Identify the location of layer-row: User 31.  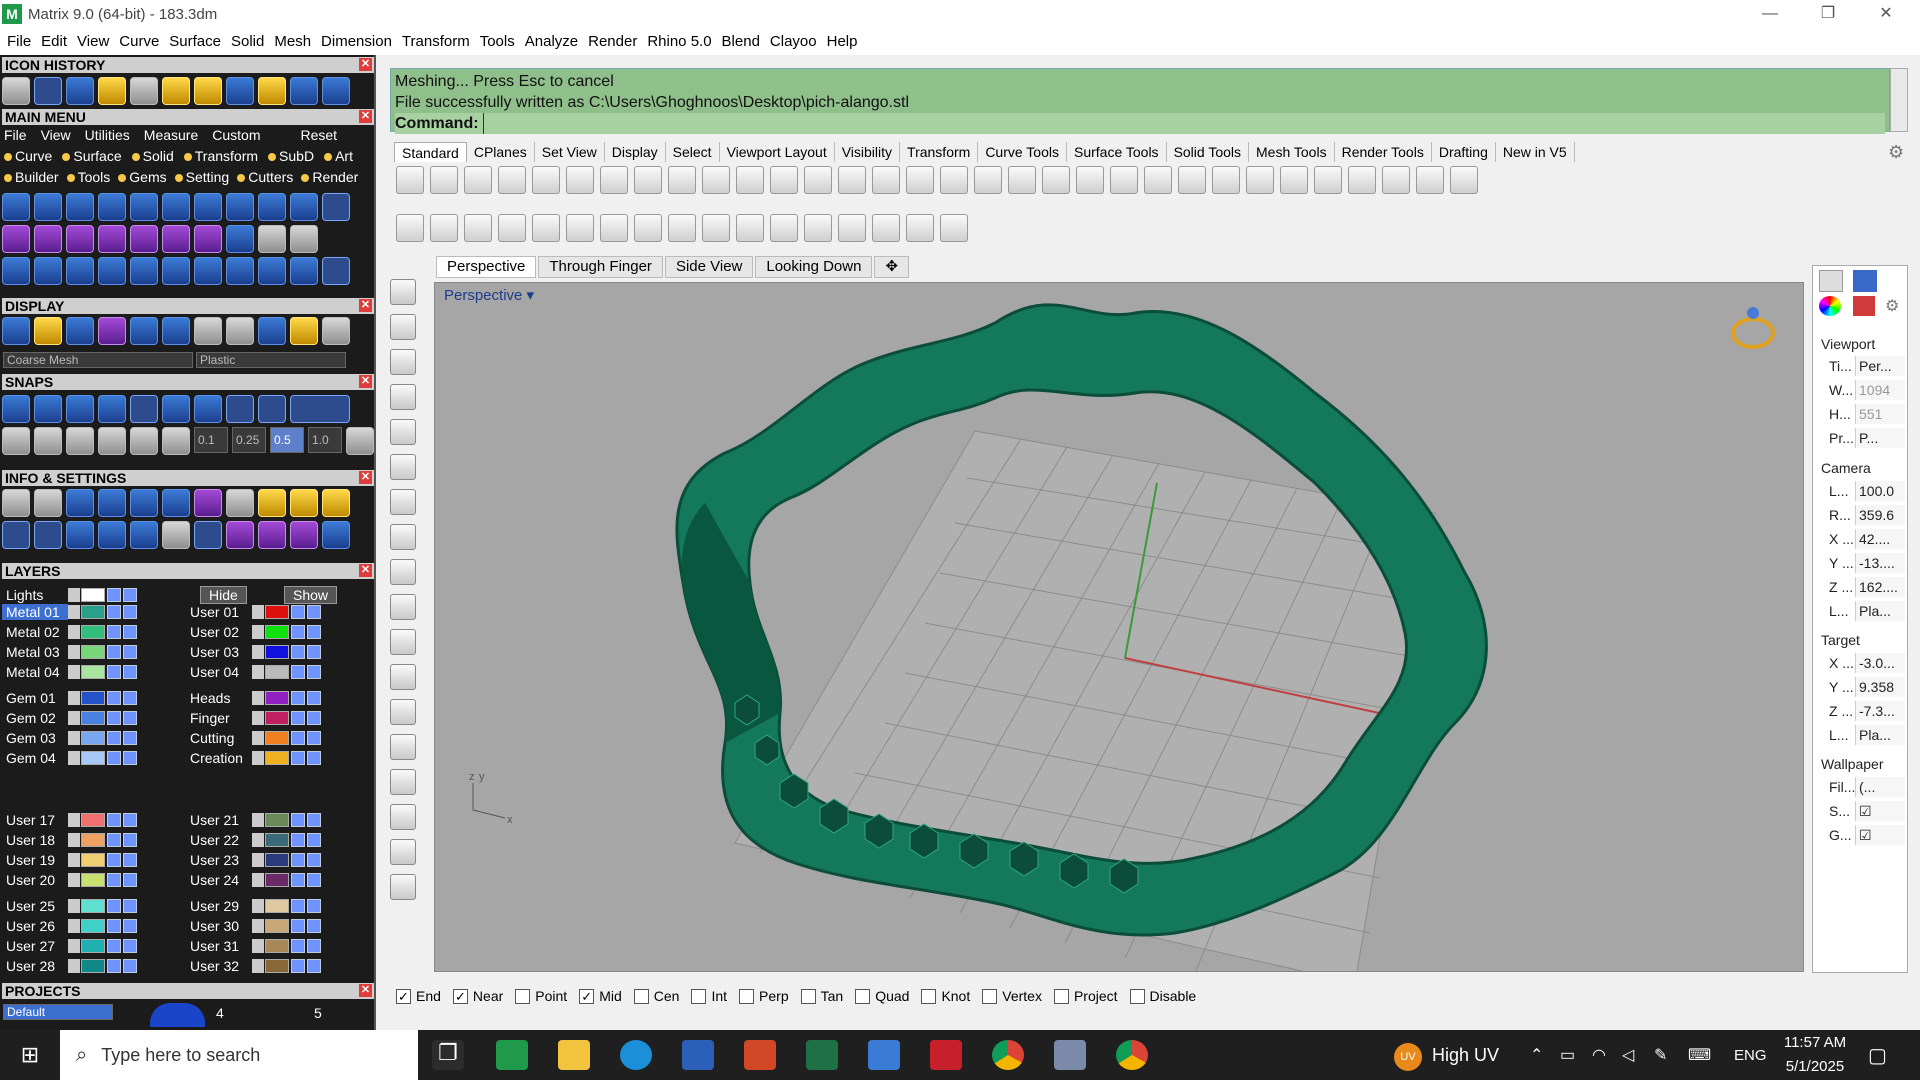
(254, 946).